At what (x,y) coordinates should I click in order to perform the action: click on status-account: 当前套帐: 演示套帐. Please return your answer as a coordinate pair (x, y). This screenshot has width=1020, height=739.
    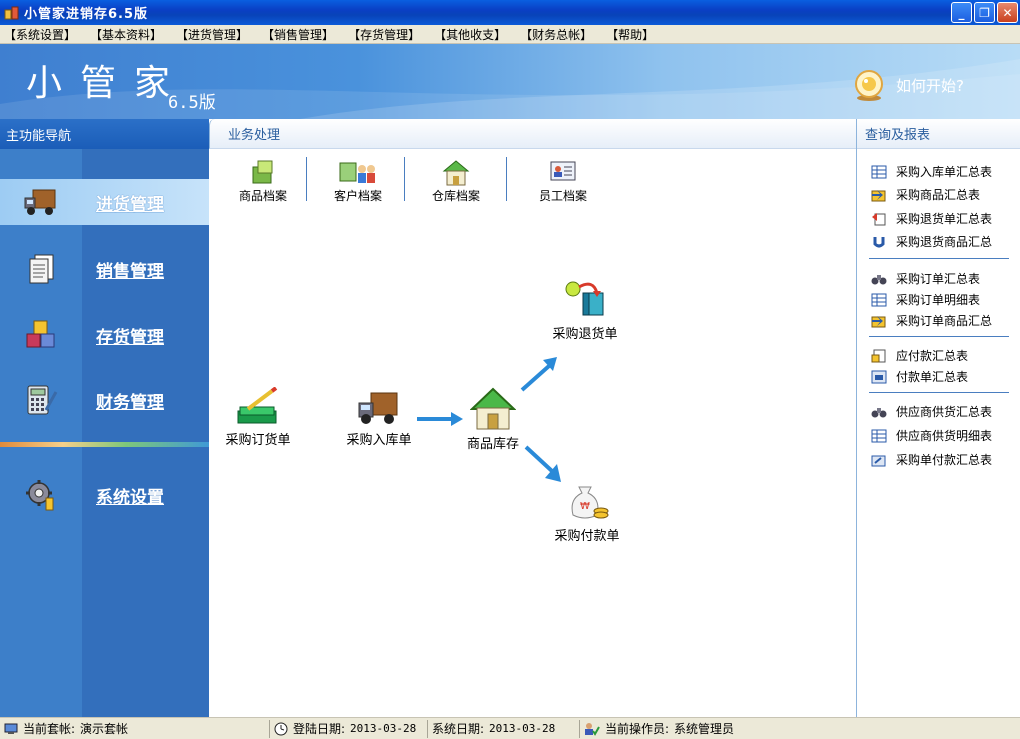
    Looking at the image, I should click on (135, 728).